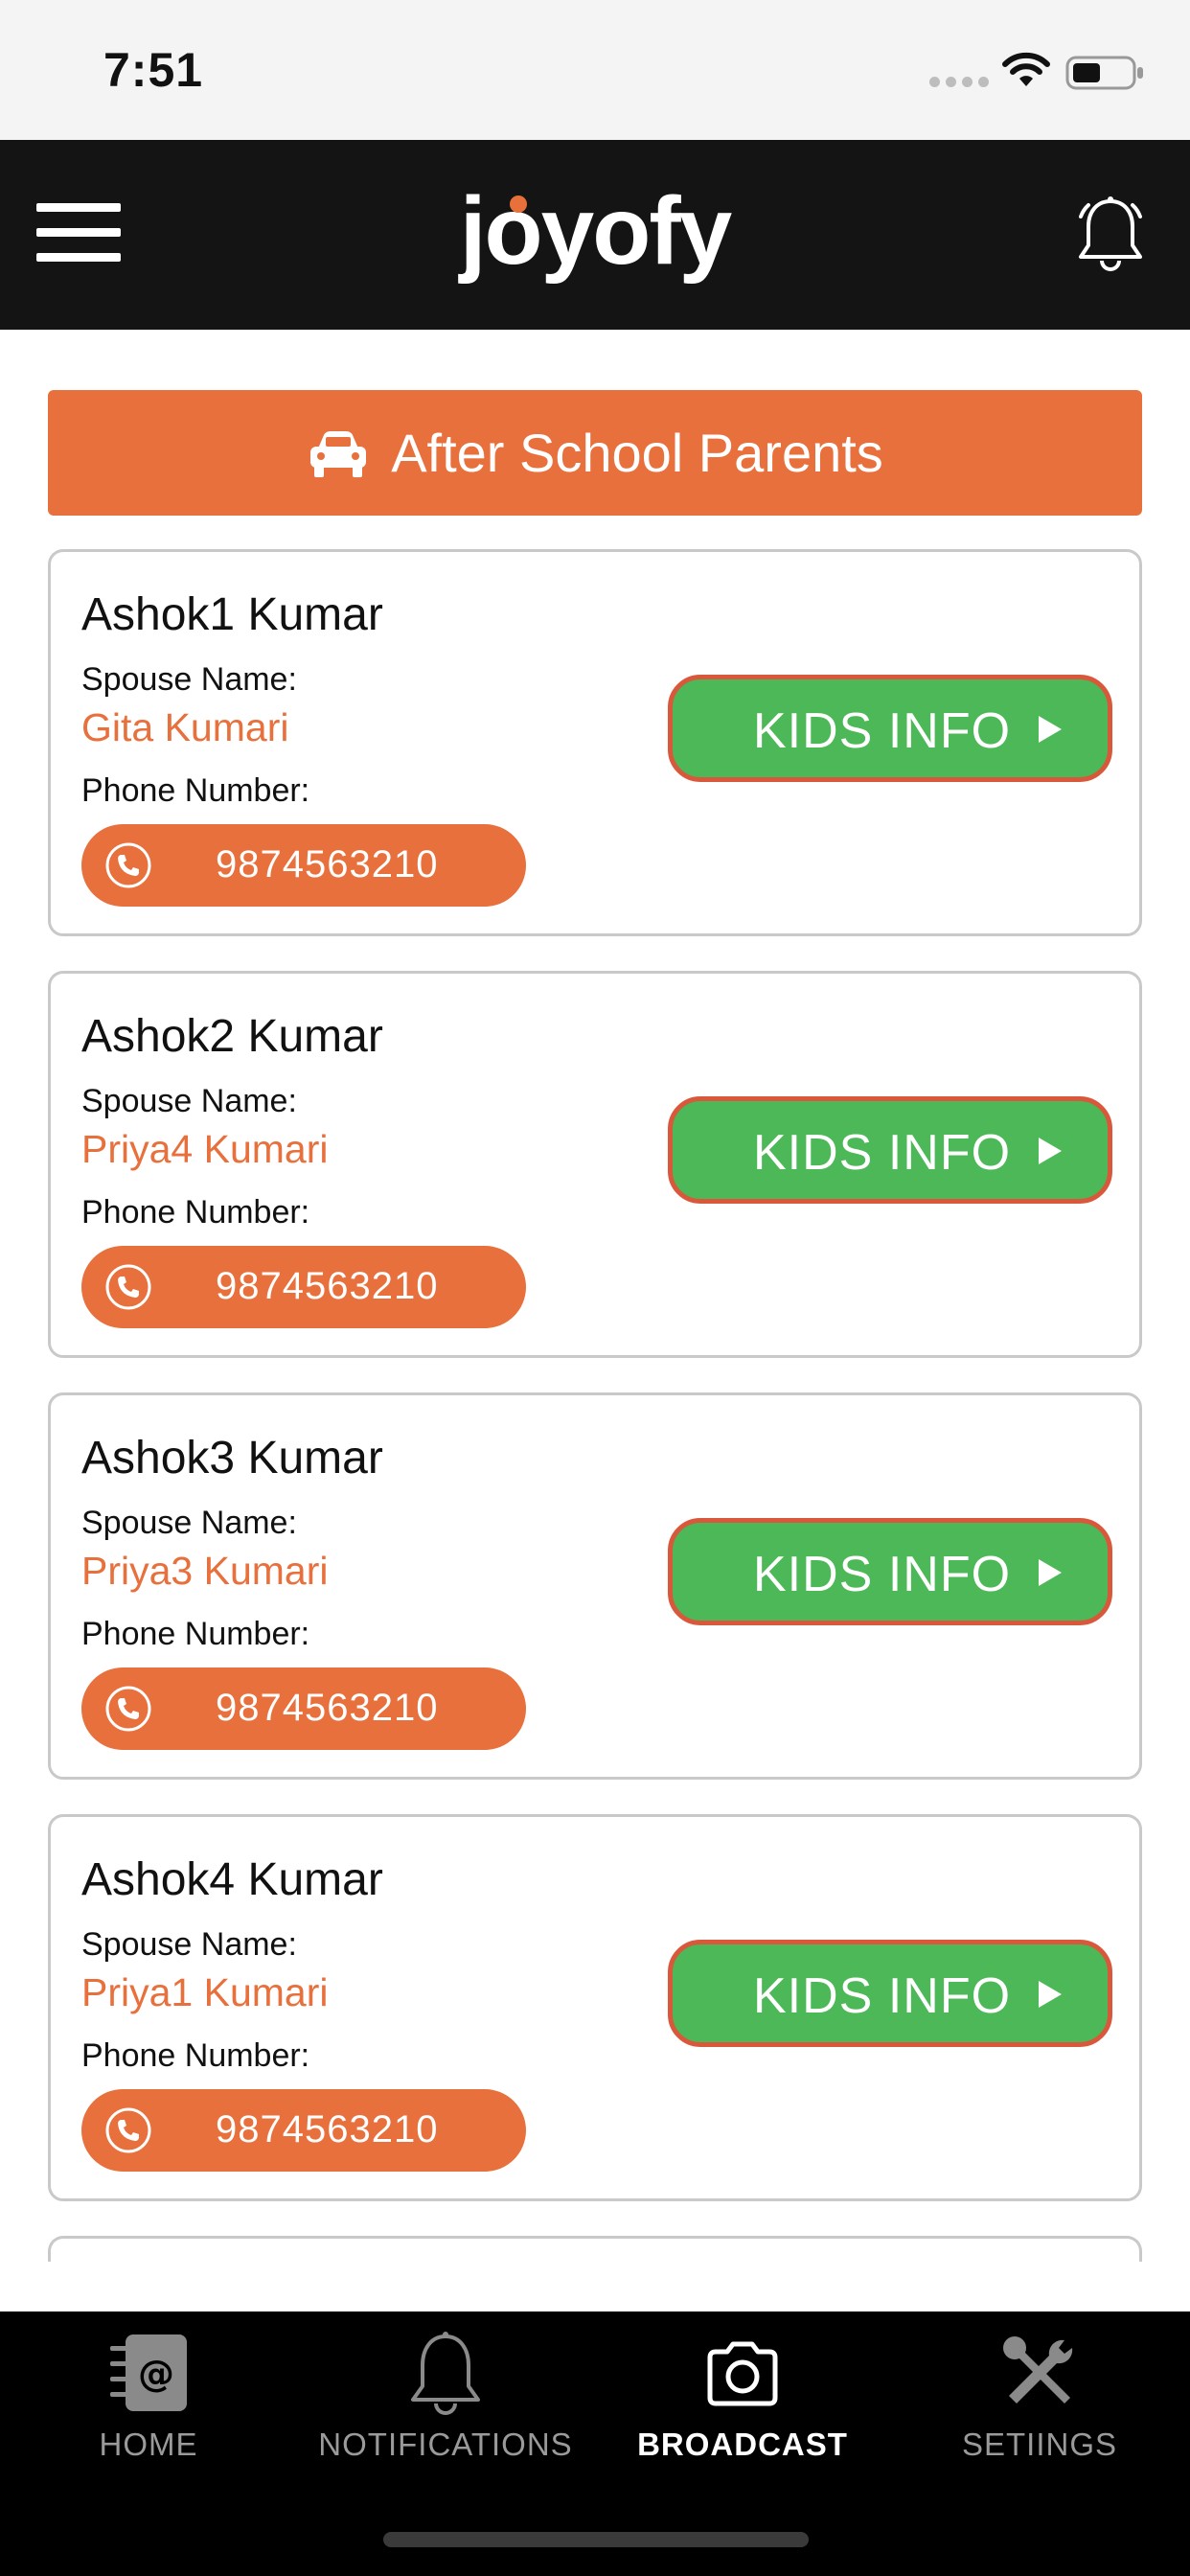 This screenshot has height=2576, width=1190. I want to click on app-header: joyofy, so click(595, 235).